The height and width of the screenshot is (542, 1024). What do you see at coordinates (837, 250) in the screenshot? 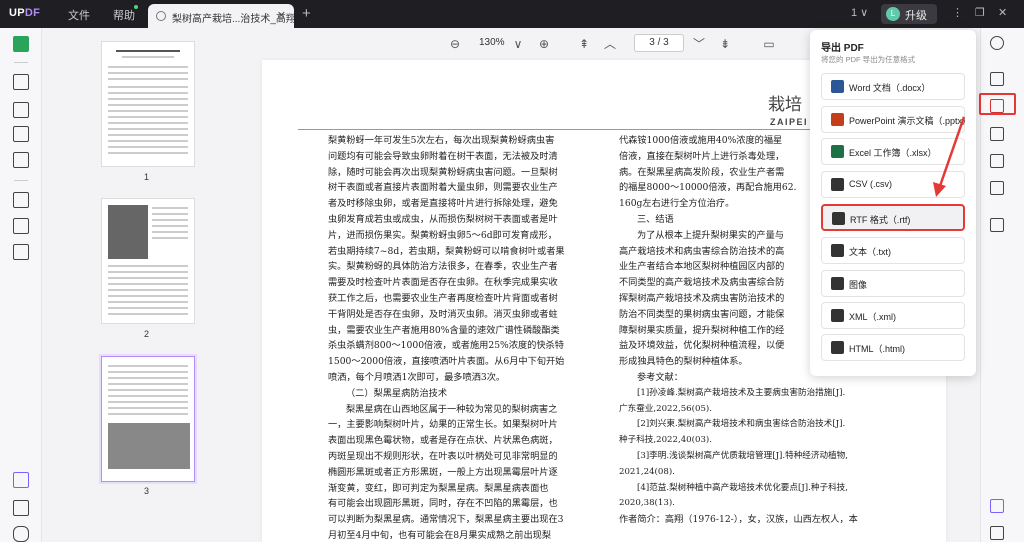
I see `txt-icon` at bounding box center [837, 250].